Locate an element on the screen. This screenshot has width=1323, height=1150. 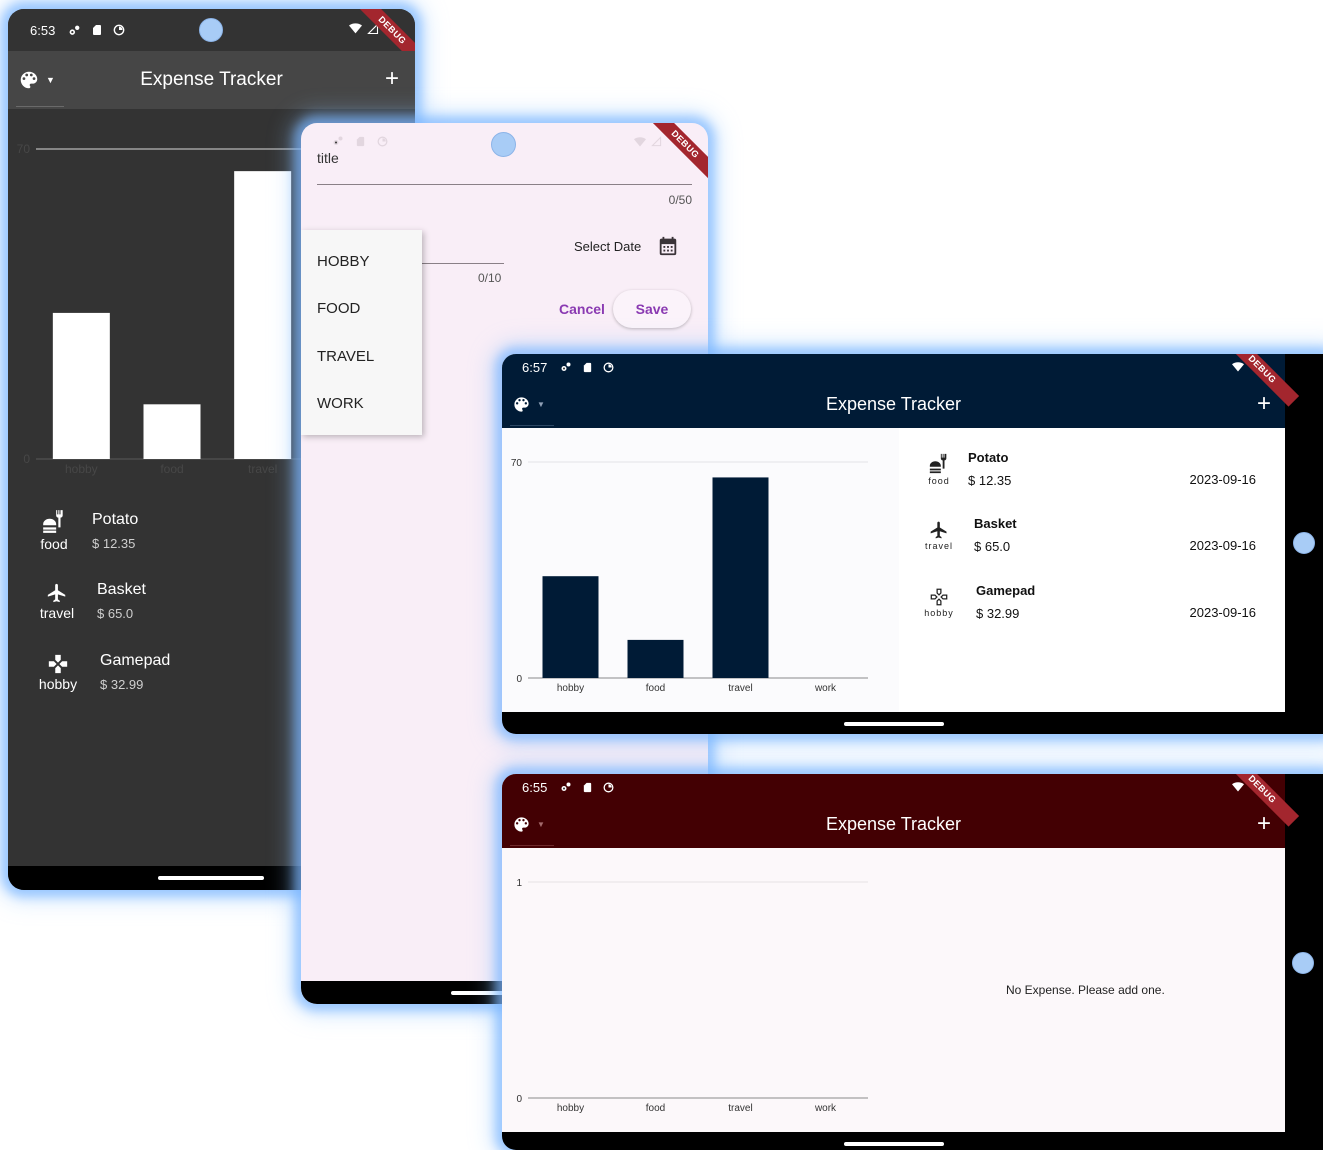
sd-card-icon is located at coordinates (360, 141).